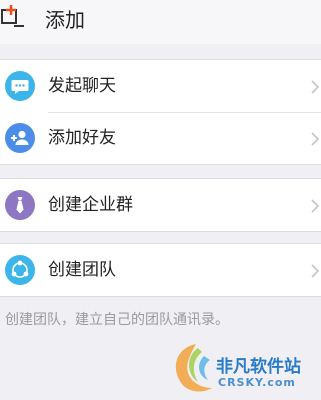 The height and width of the screenshot is (400, 321). What do you see at coordinates (82, 270) in the screenshot?
I see `create-team-label: 创建团队` at bounding box center [82, 270].